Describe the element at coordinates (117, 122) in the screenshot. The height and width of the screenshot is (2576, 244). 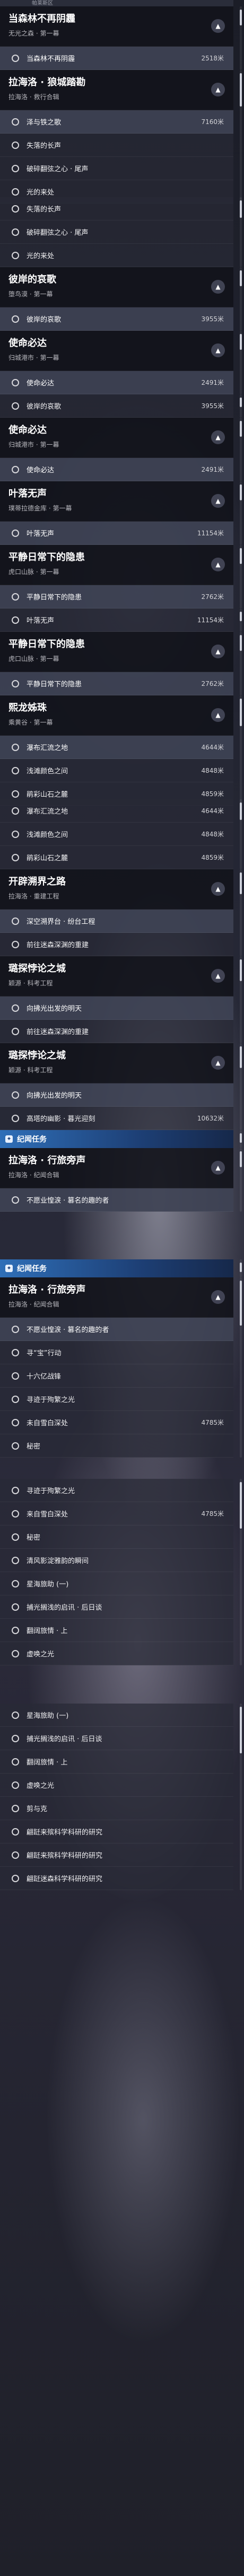
I see `quest-item: 泽与铁之歌 7160米` at that location.